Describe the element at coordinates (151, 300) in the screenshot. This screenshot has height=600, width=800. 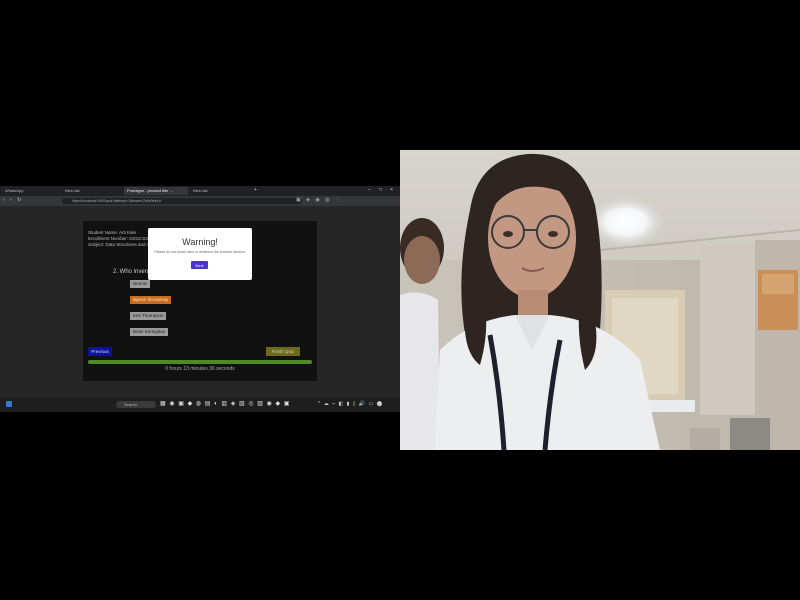
I see `answer-option-selected: Bjarne Stroustrup` at that location.